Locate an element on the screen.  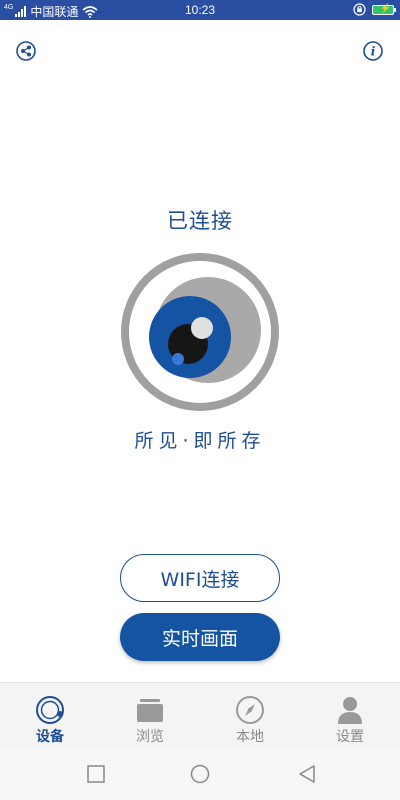
recent-apps-icon is located at coordinates (96, 774).